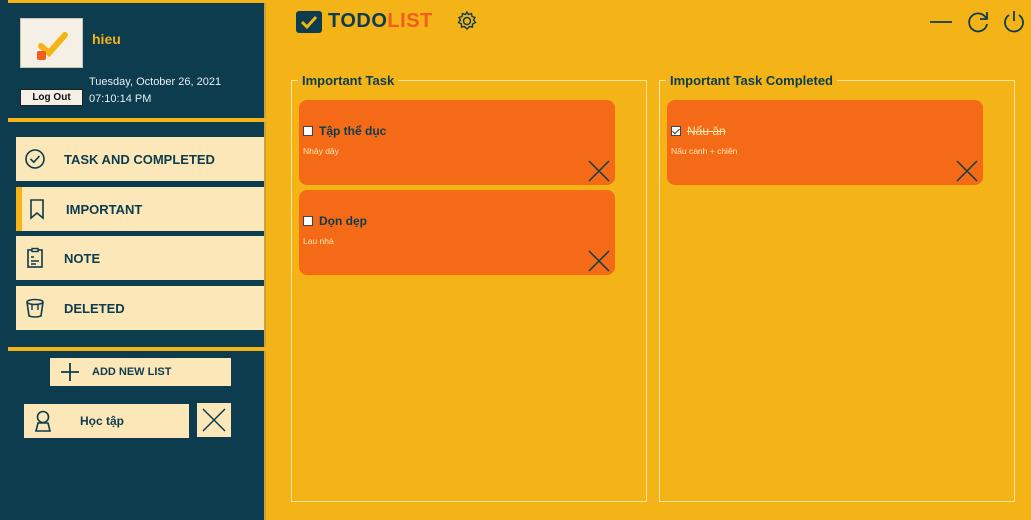 The width and height of the screenshot is (1031, 520). What do you see at coordinates (309, 21) in the screenshot?
I see `logo-check-icon` at bounding box center [309, 21].